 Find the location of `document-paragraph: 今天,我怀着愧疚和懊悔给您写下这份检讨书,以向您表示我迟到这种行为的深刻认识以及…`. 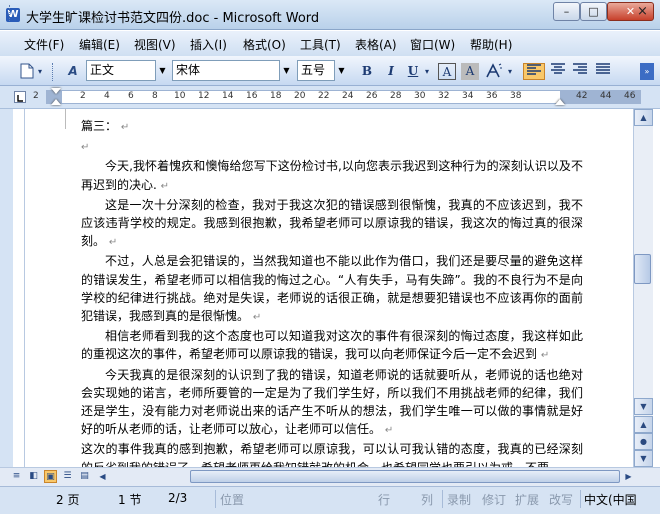

document-paragraph: 今天,我怀着愧疚和懊悔给您写下这份检讨书,以向您表示我迟到这种行为的深刻认识以及… is located at coordinates (332, 176).